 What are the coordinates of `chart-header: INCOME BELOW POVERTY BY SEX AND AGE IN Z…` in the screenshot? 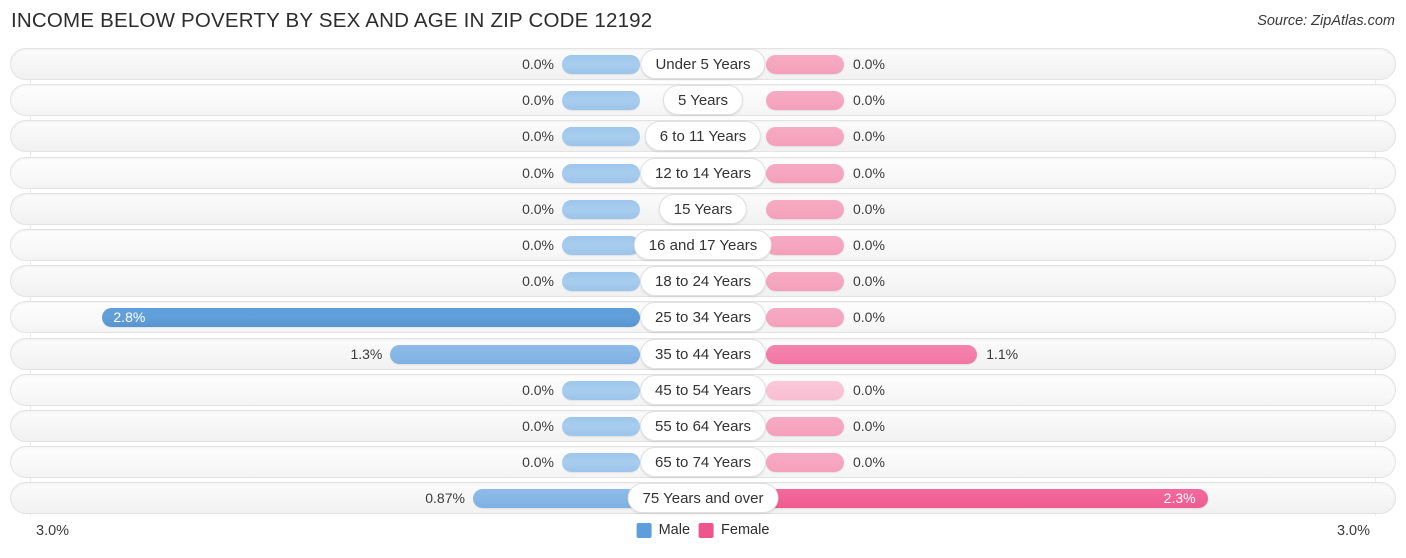 It's located at (703, 22).